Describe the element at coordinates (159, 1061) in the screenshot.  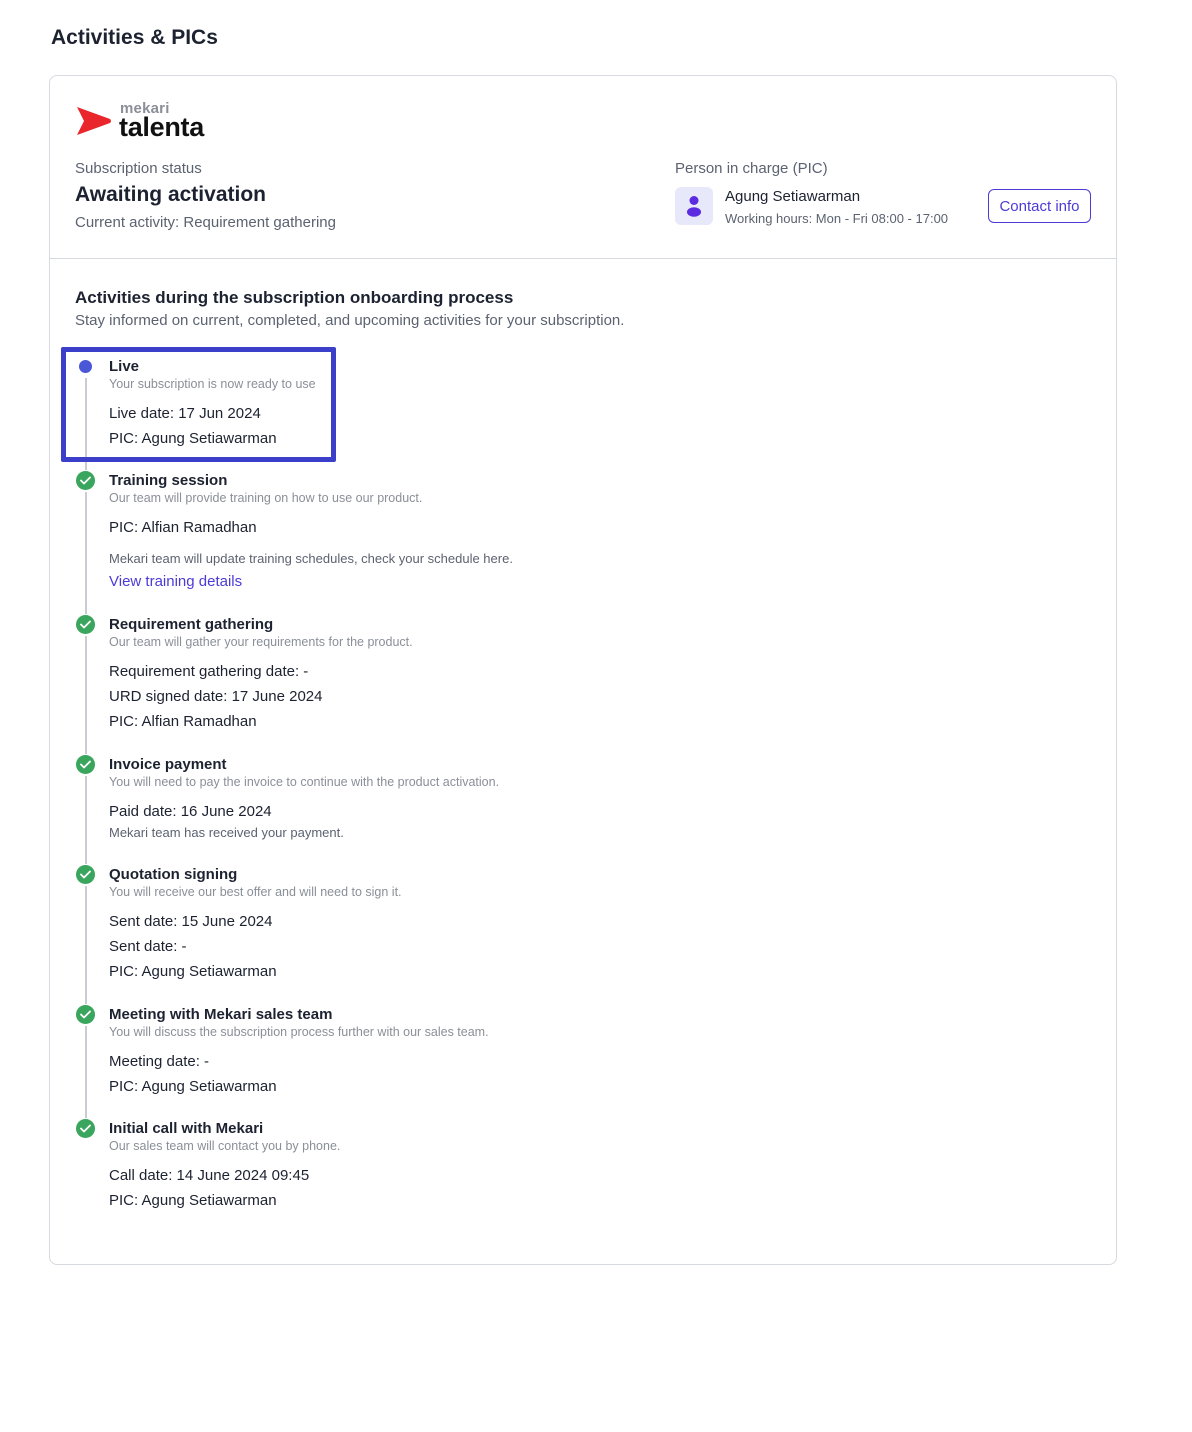
I see `timeline-item-detail: Meeting date: -` at that location.